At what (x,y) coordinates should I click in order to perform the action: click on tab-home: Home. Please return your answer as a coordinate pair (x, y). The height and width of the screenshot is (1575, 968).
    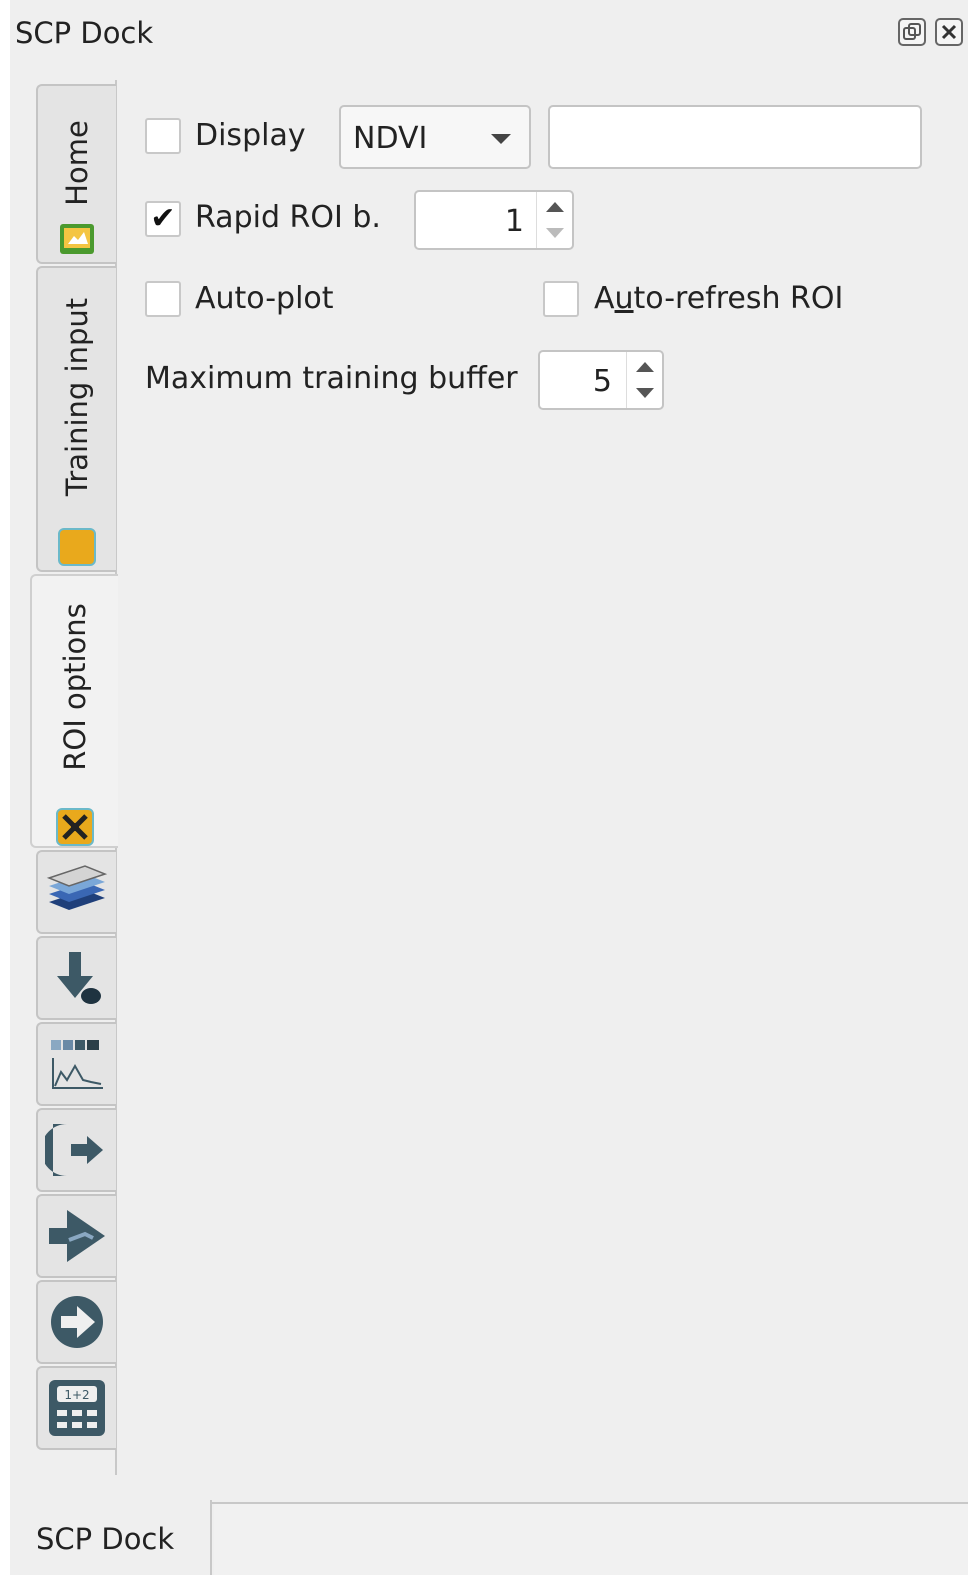
    Looking at the image, I should click on (76, 174).